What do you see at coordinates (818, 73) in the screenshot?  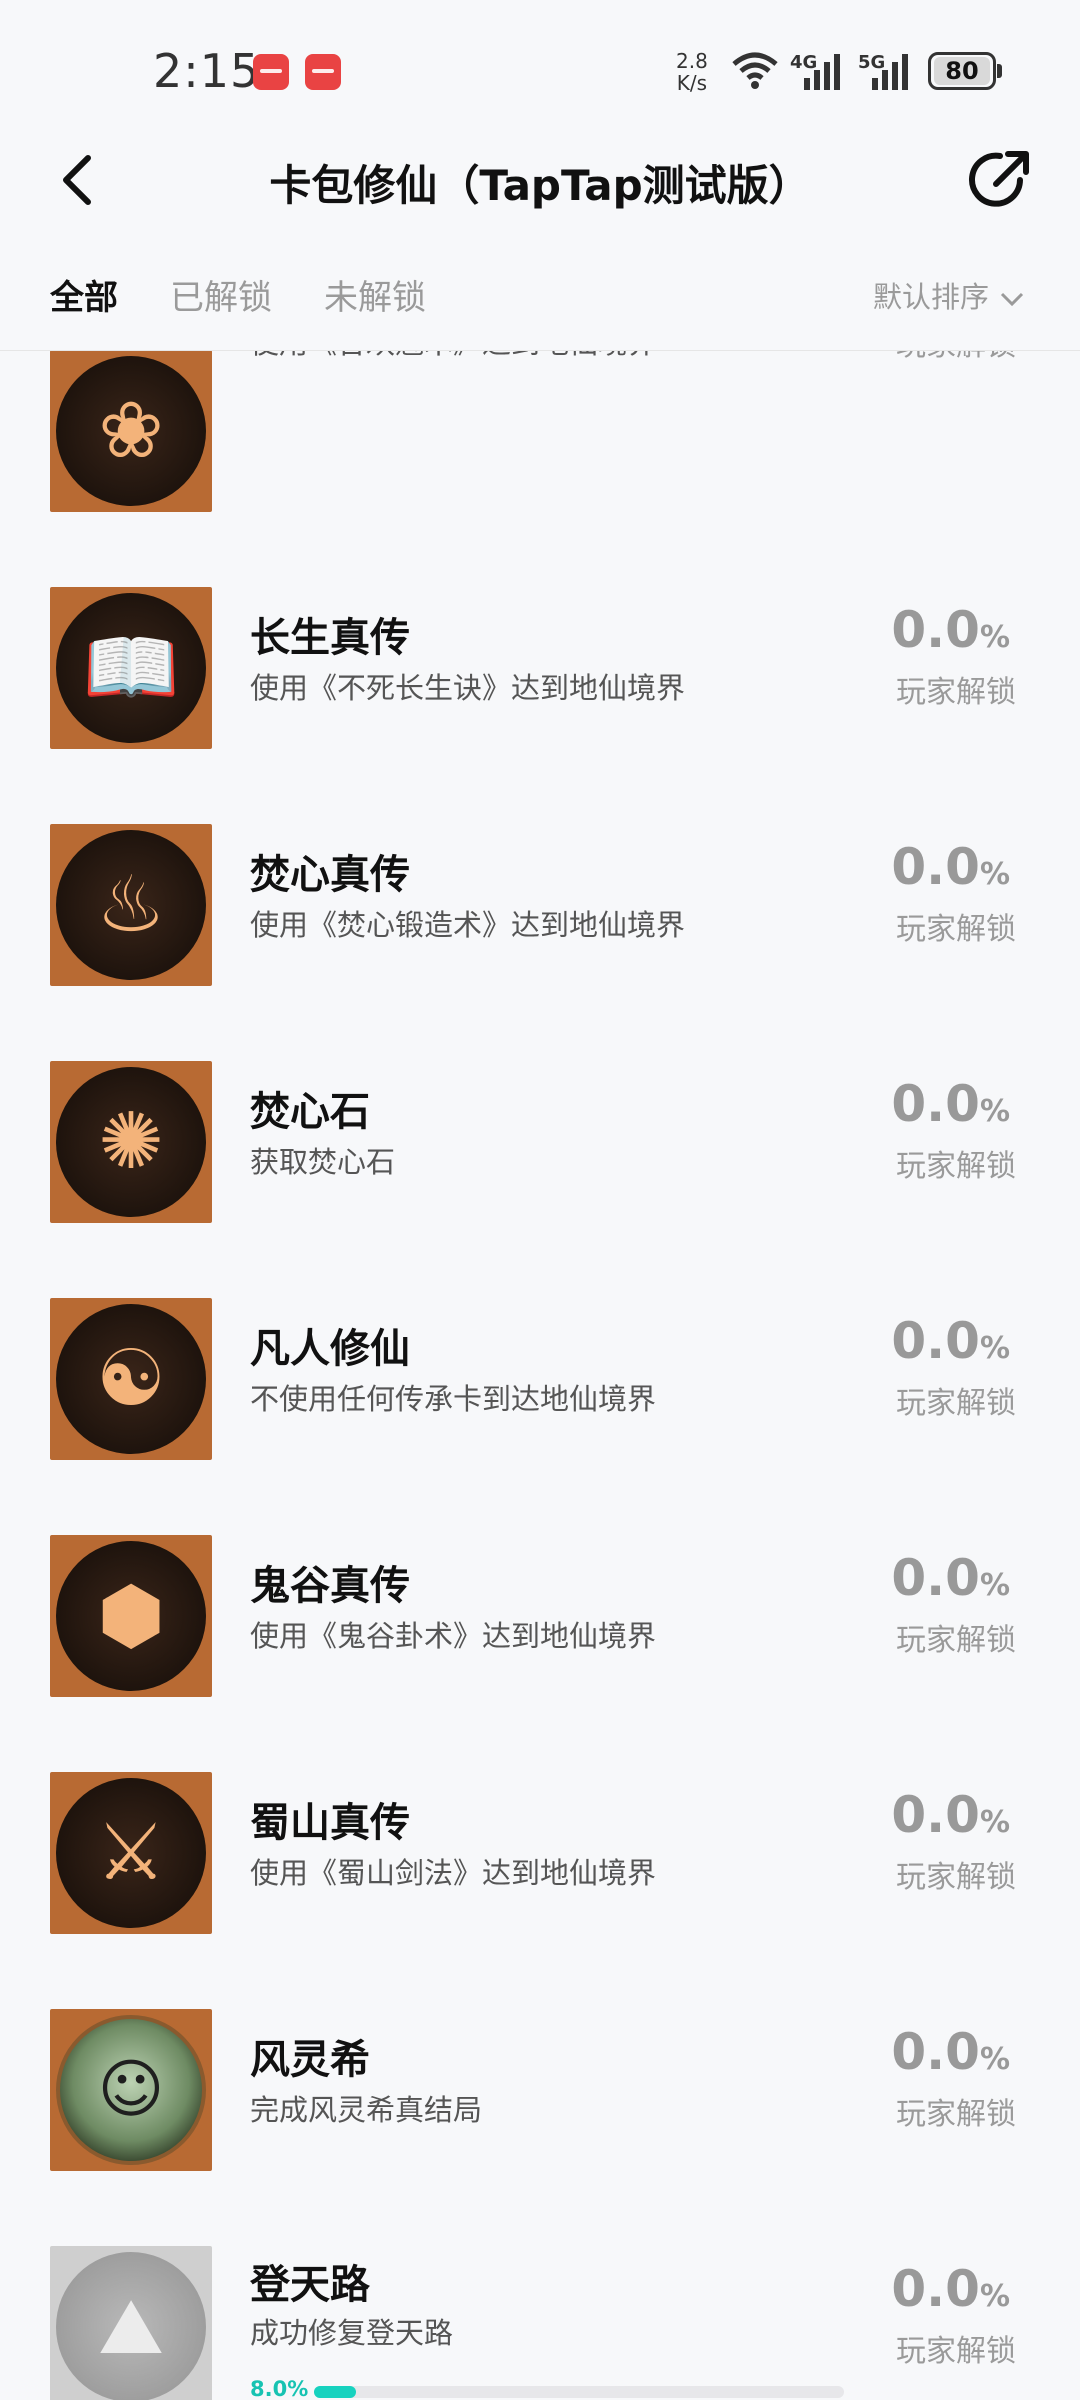 I see `cellular-signal-4g-icon: 4G` at bounding box center [818, 73].